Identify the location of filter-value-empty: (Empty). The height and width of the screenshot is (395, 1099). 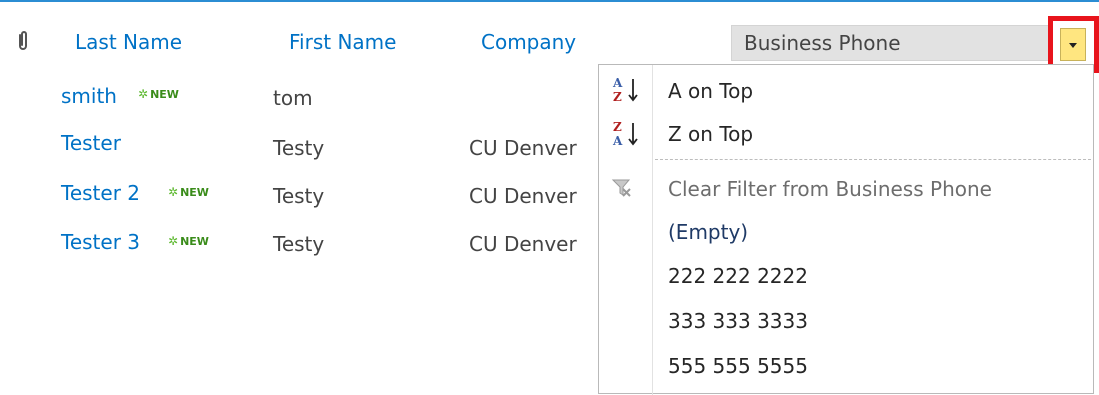
(708, 232).